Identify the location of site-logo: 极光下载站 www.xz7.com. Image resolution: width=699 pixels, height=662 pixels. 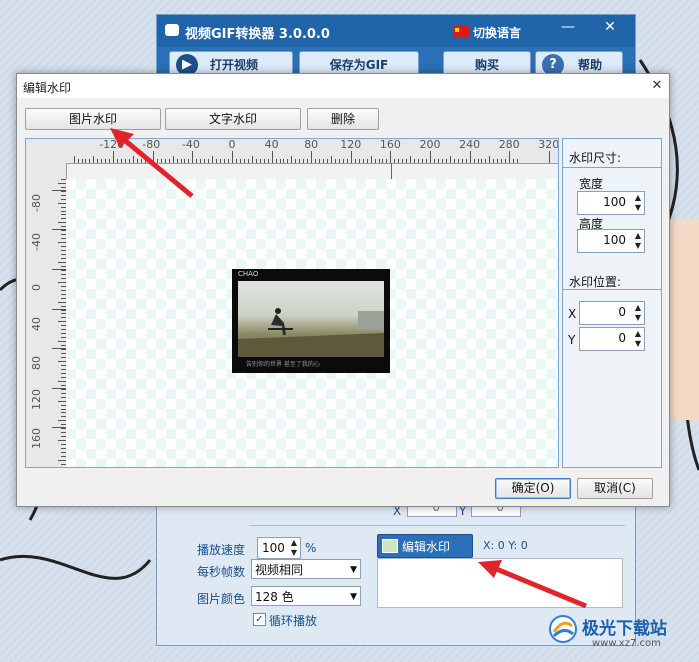
(622, 634).